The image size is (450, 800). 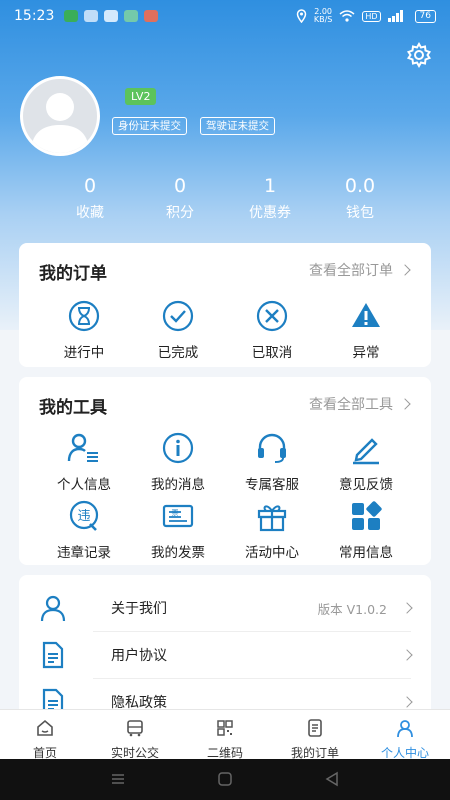 I want to click on tool-feedback: 意见反馈, so click(x=366, y=462).